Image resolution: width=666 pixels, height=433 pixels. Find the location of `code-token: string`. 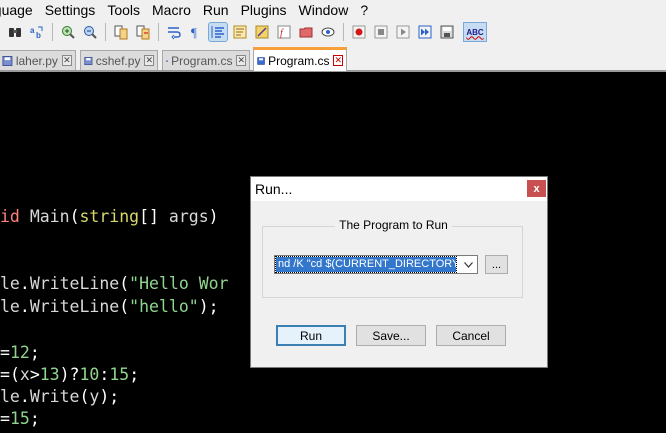

code-token: string is located at coordinates (109, 216).